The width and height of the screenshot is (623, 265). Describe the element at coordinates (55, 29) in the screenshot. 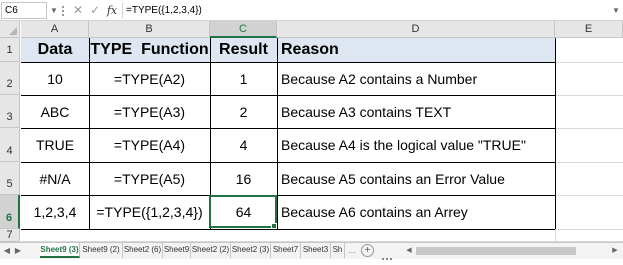

I see `column-header-a: A` at that location.